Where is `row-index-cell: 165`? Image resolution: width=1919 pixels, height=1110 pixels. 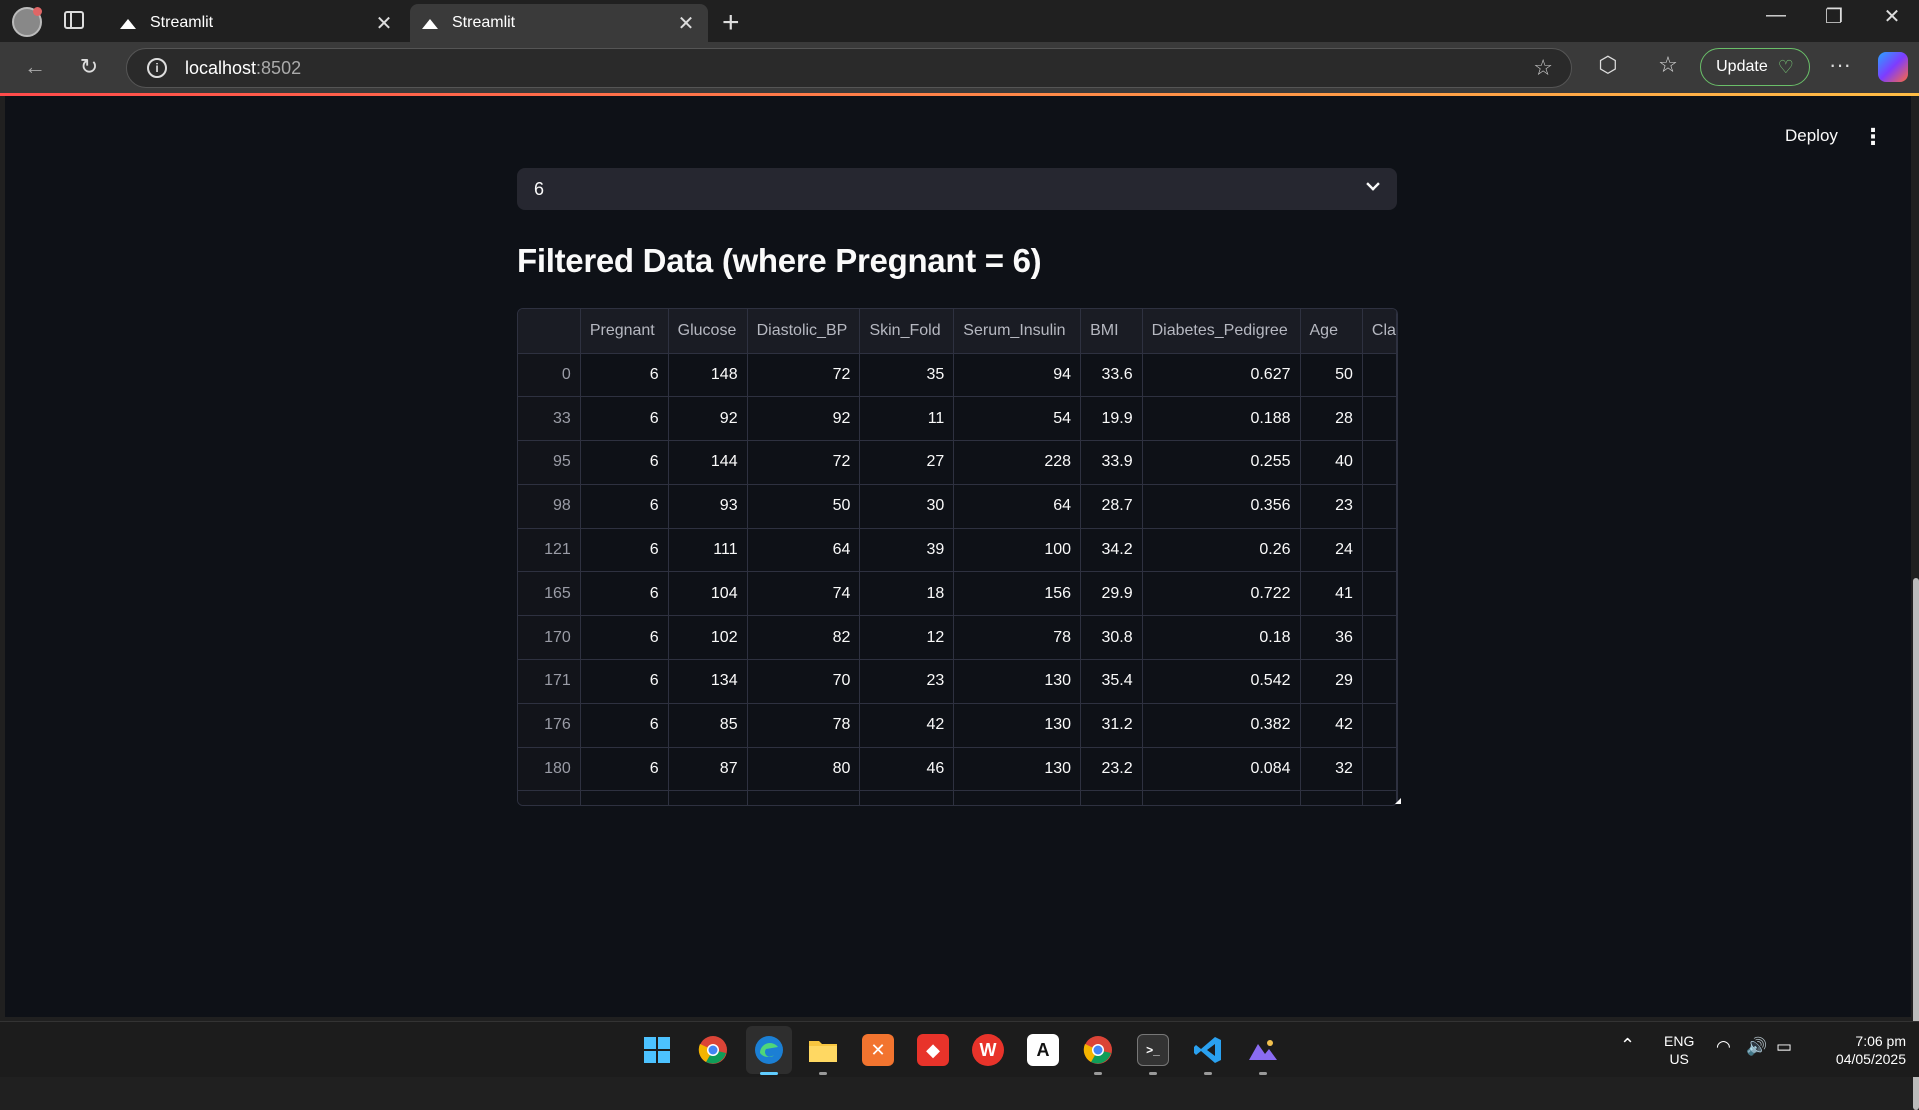 row-index-cell: 165 is located at coordinates (549, 594).